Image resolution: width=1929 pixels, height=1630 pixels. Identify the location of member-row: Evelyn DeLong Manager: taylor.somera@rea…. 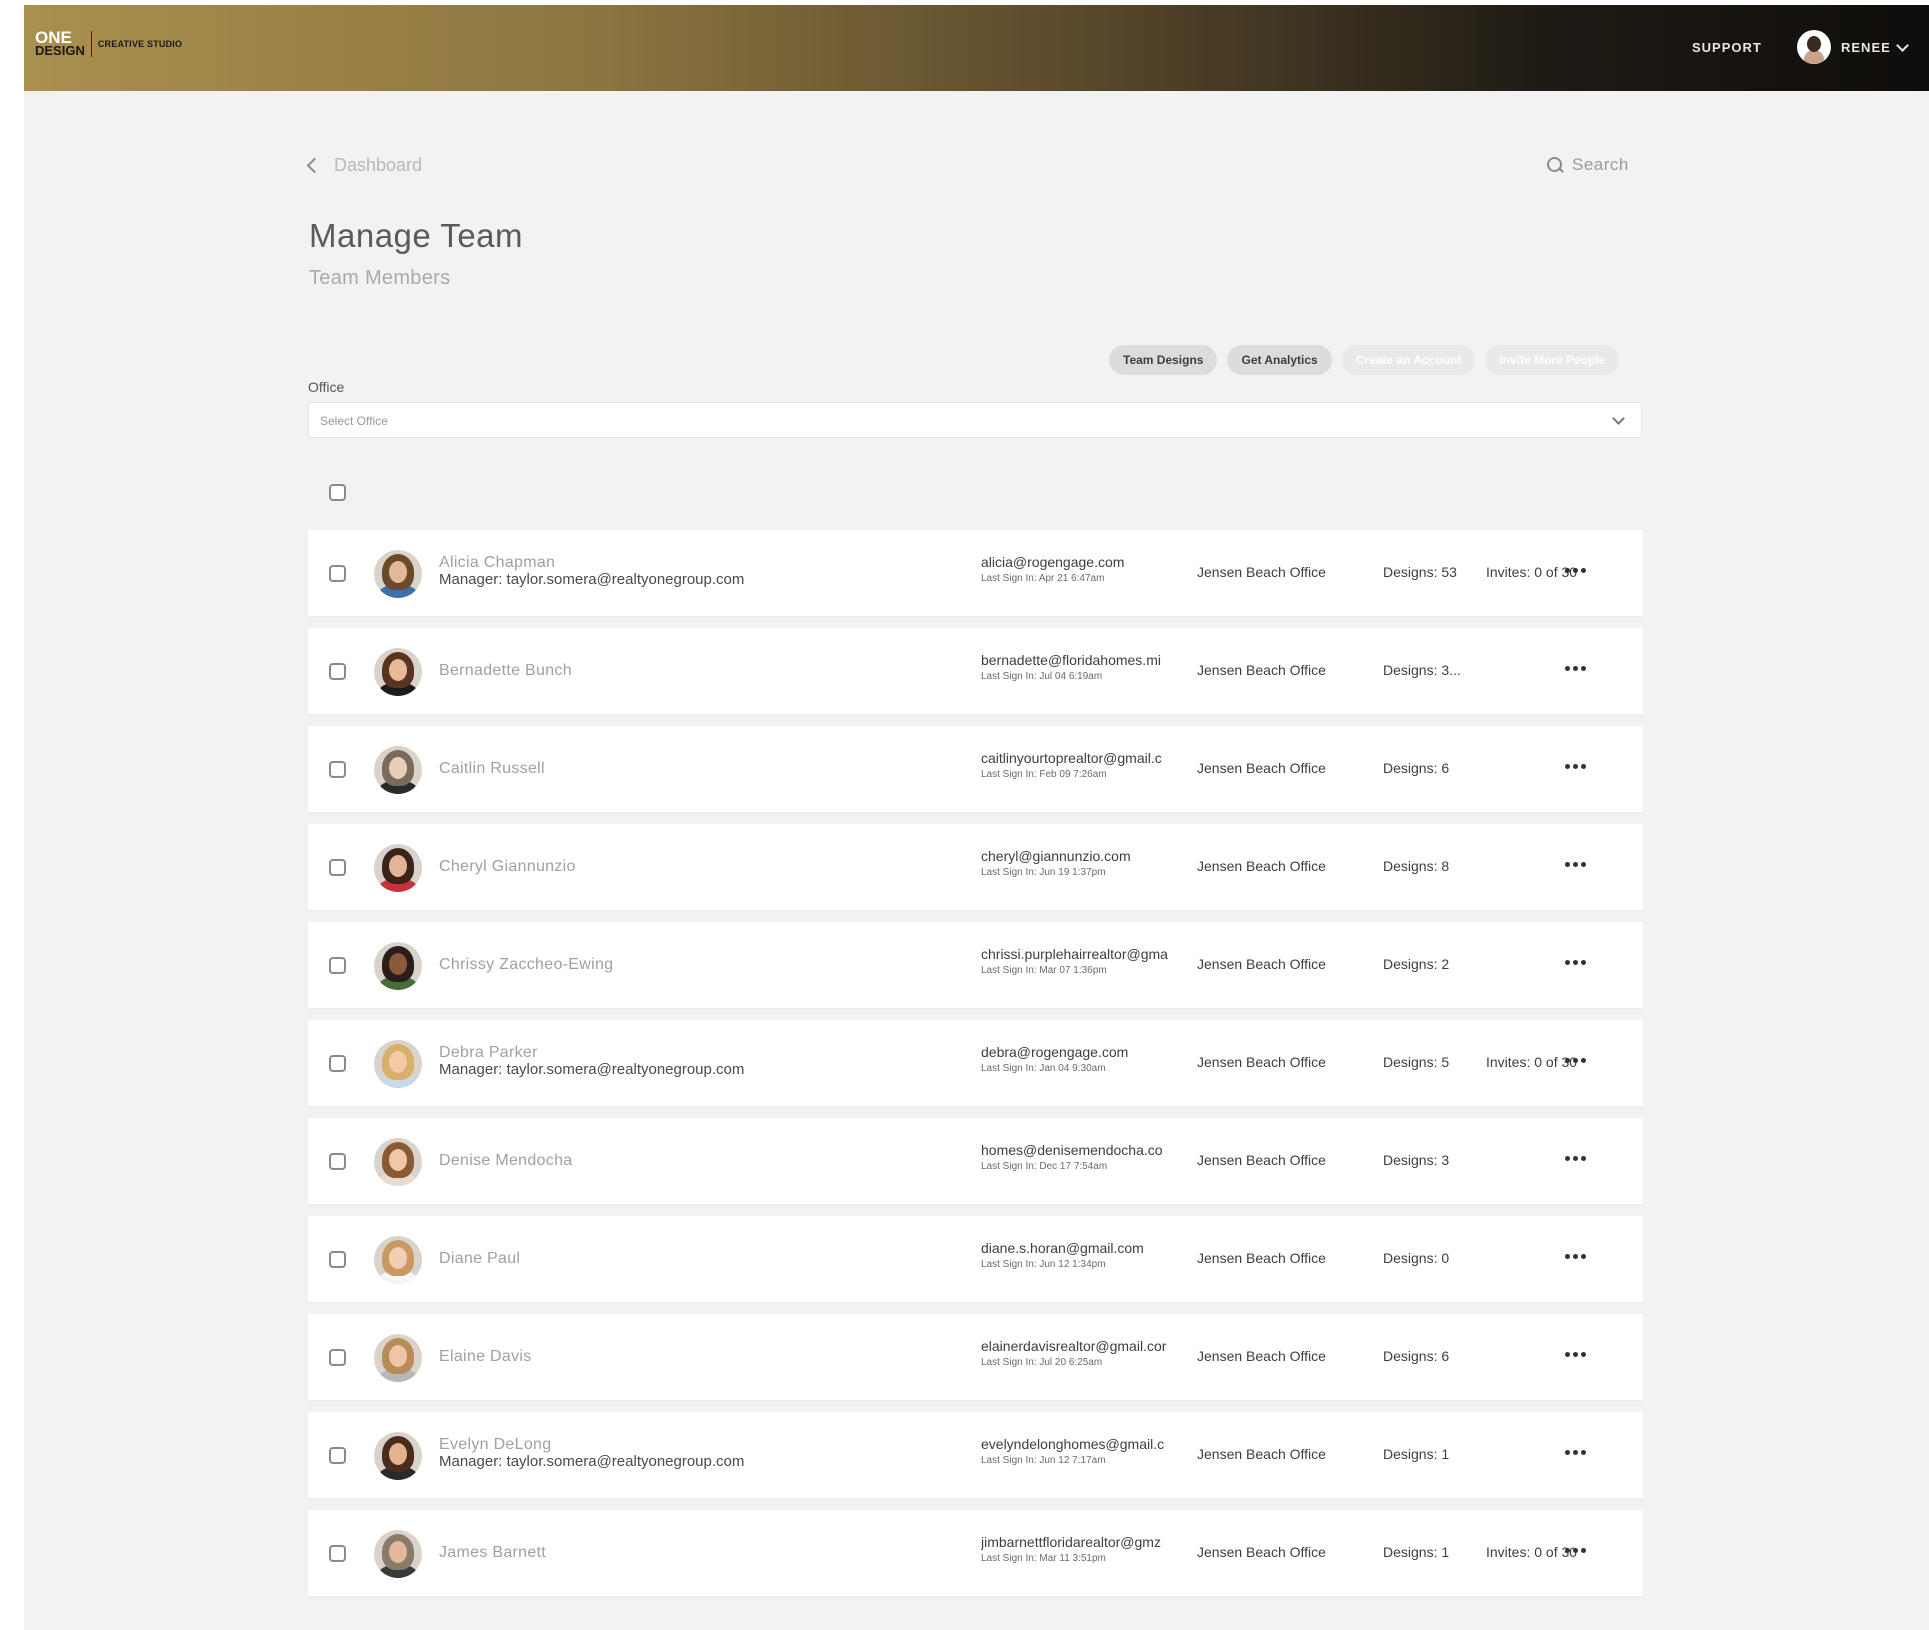
(975, 1455).